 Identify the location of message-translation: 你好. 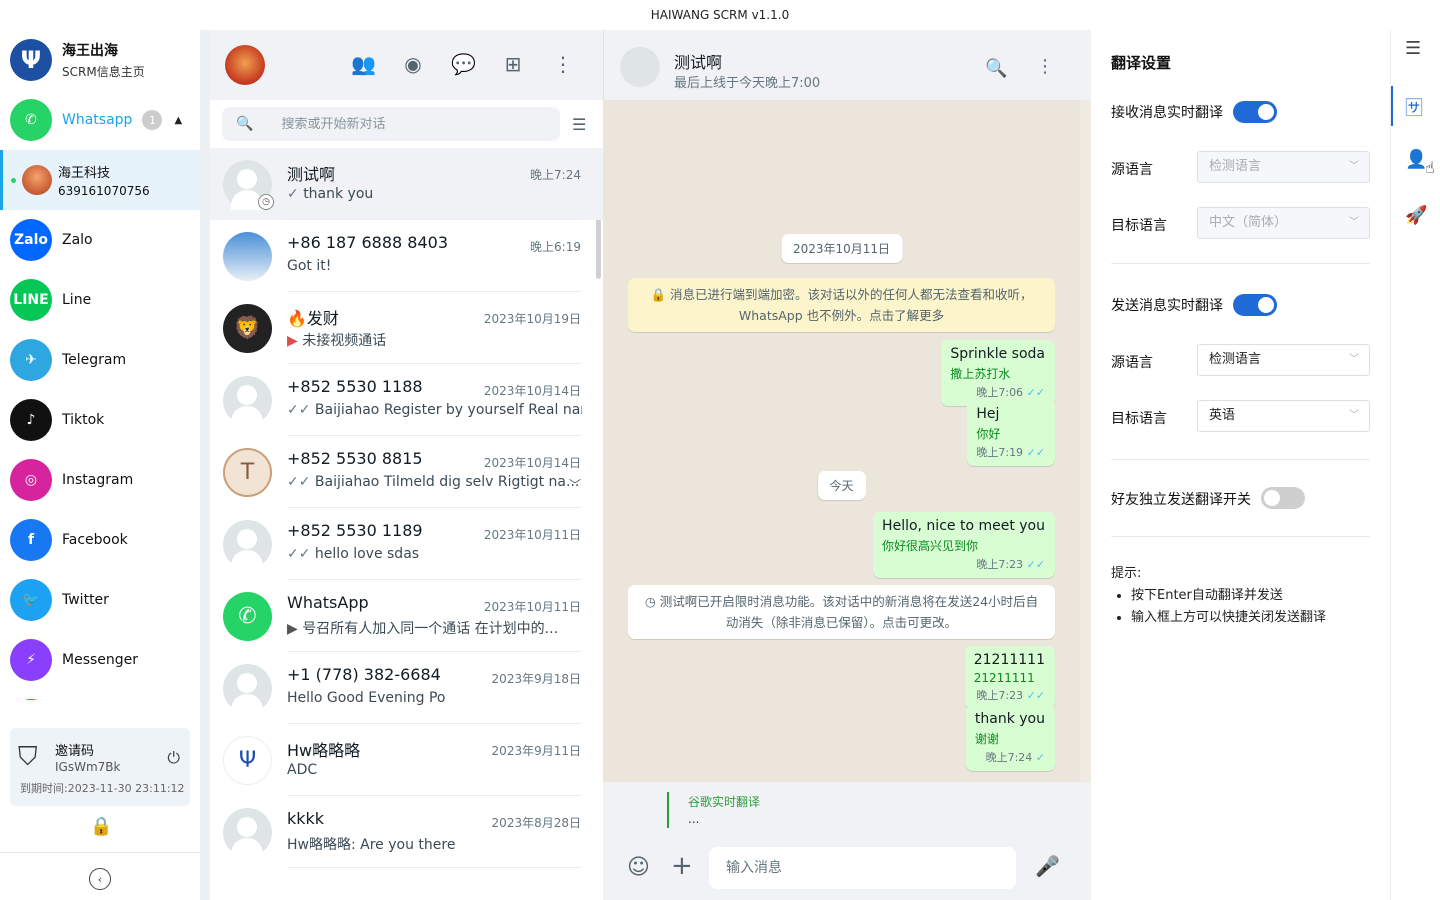
(988, 434).